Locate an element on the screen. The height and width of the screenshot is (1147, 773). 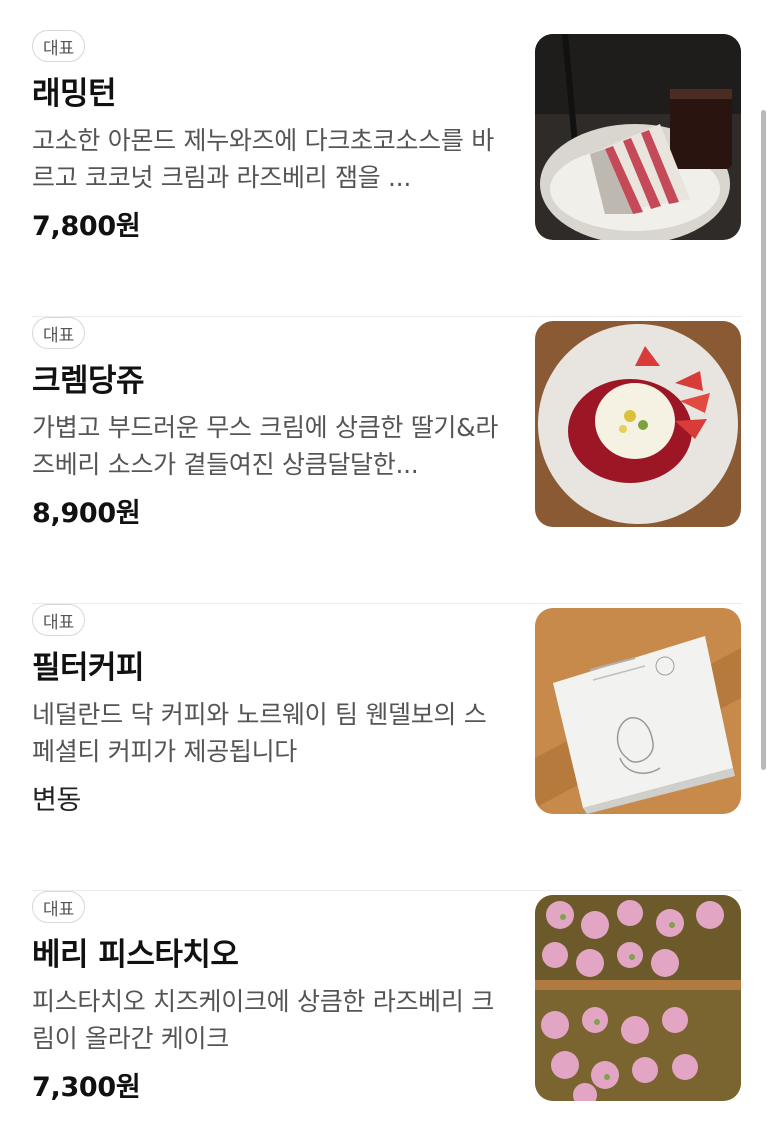
menu-item-description: 피스타치오 치즈케이크에 상큼한 라즈베리 크림이 올라간 케이크 is located at coordinates (263, 1020).